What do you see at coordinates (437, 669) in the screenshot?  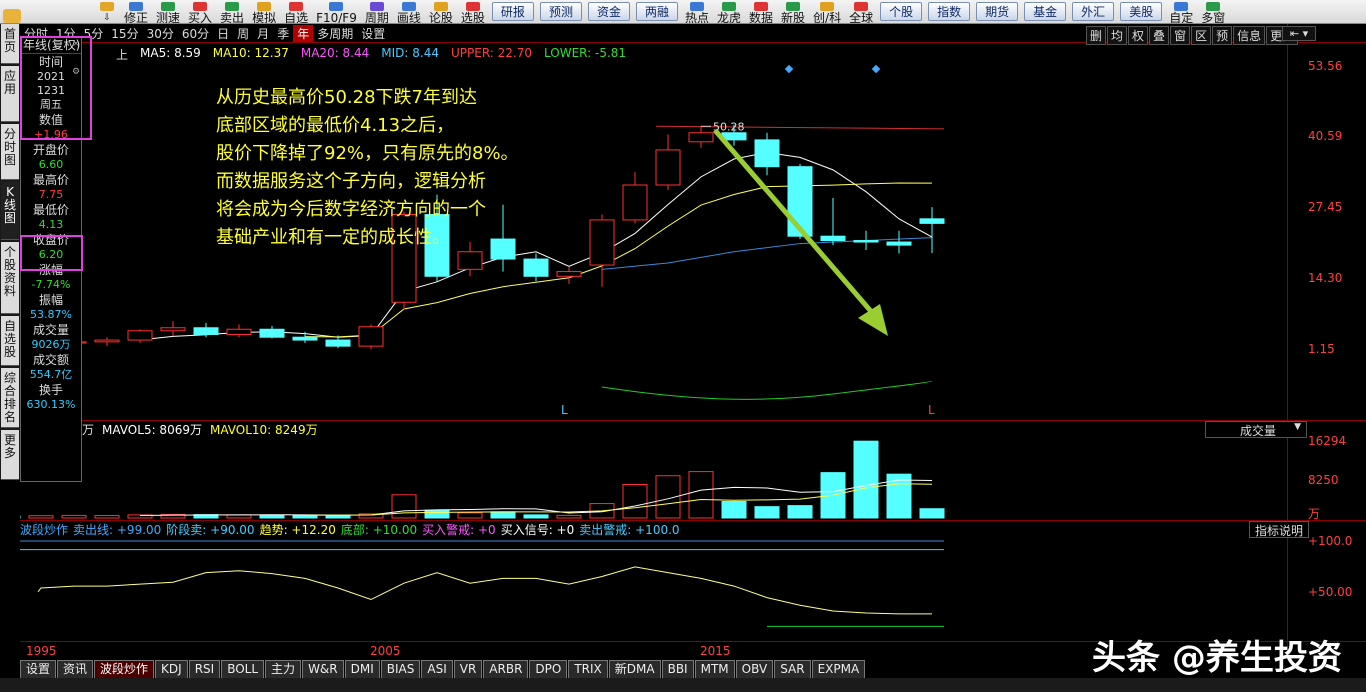 I see `indicator-tab-10: ASI` at bounding box center [437, 669].